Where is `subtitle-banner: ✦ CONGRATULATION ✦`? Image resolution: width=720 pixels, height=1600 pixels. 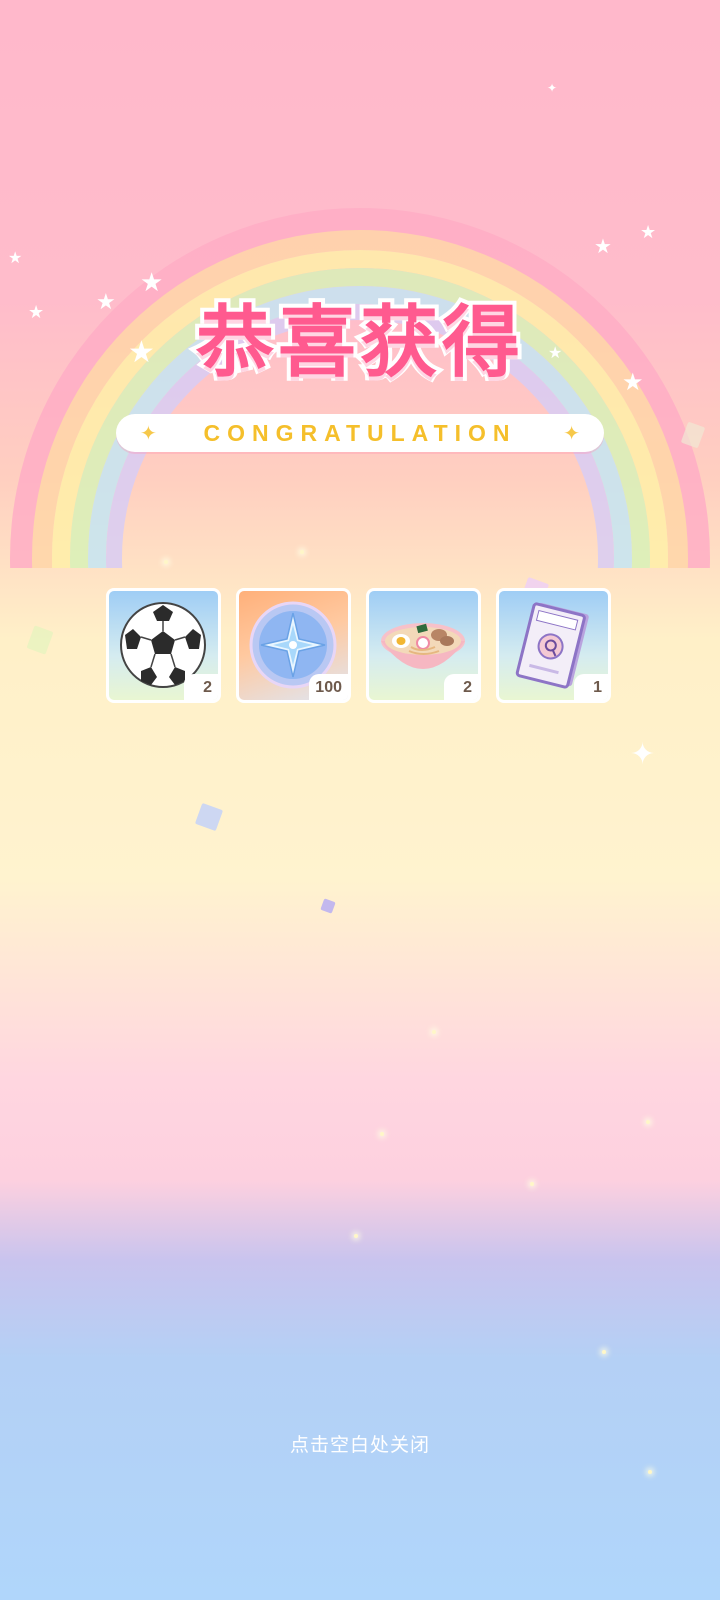 subtitle-banner: ✦ CONGRATULATION ✦ is located at coordinates (360, 433).